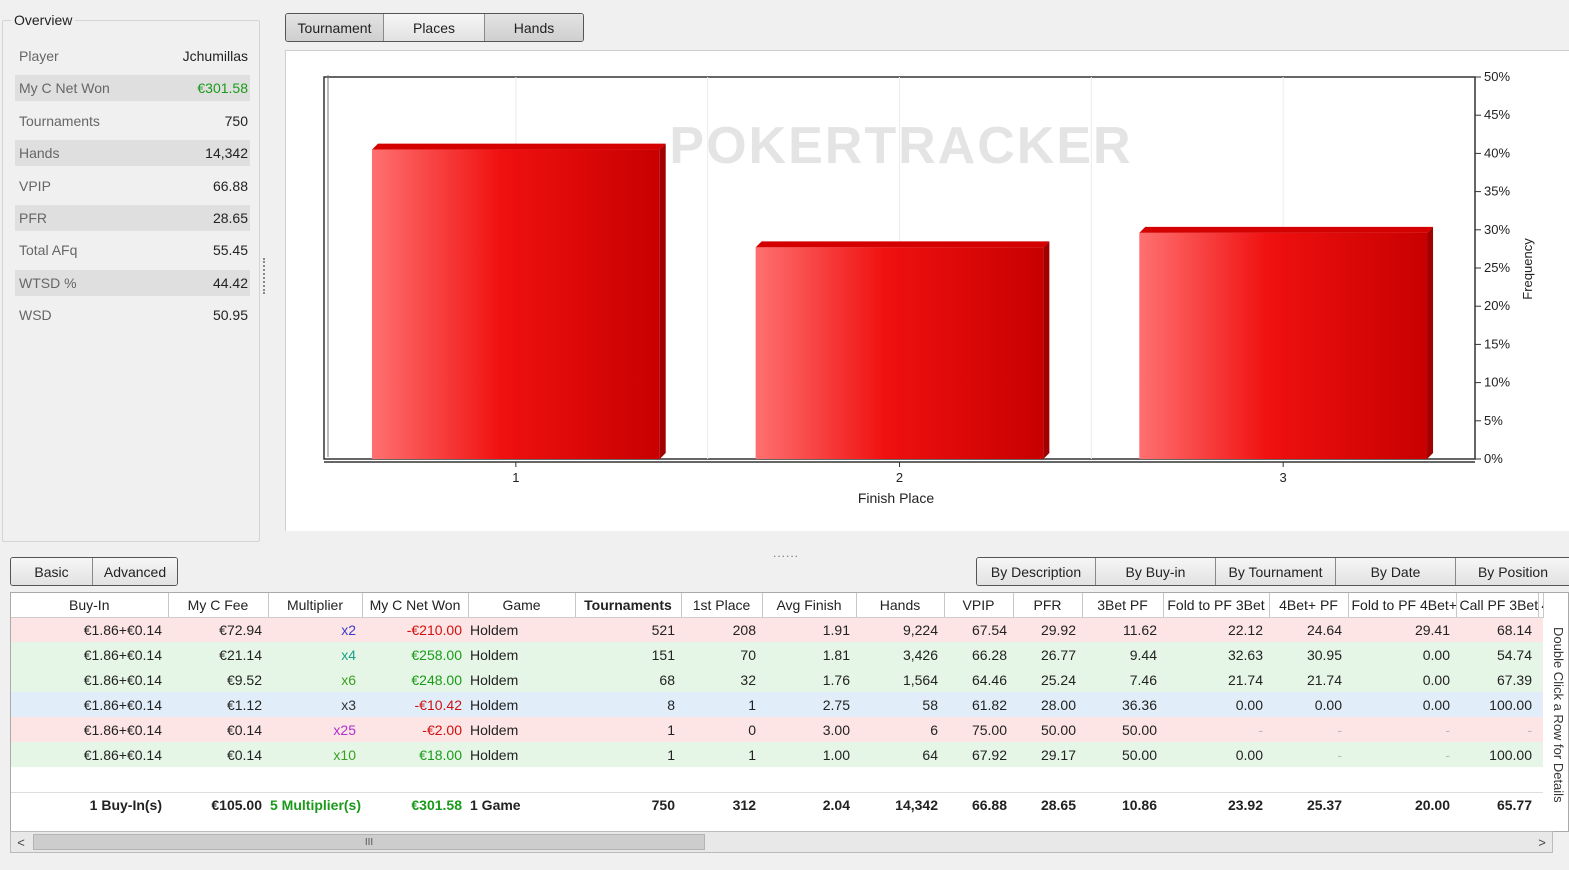 The image size is (1569, 870). What do you see at coordinates (1216, 704) in the screenshot?
I see `table-cell: 0.00` at bounding box center [1216, 704].